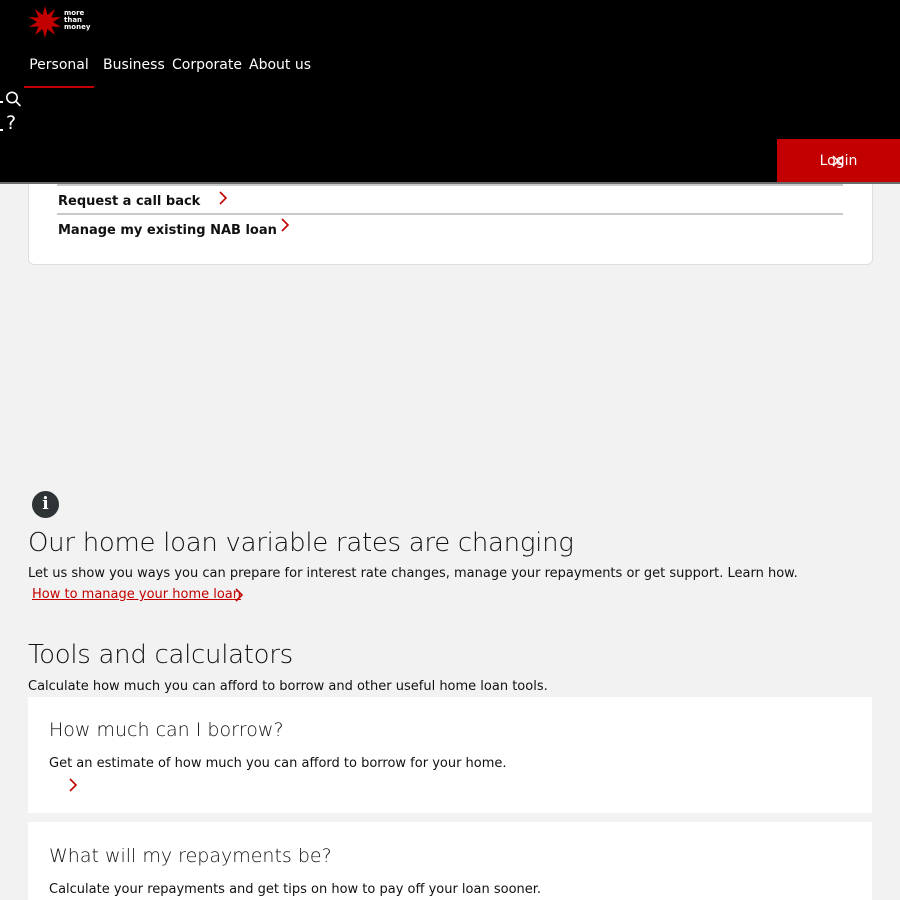 This screenshot has width=900, height=900. I want to click on help-icon: ?, so click(14, 123).